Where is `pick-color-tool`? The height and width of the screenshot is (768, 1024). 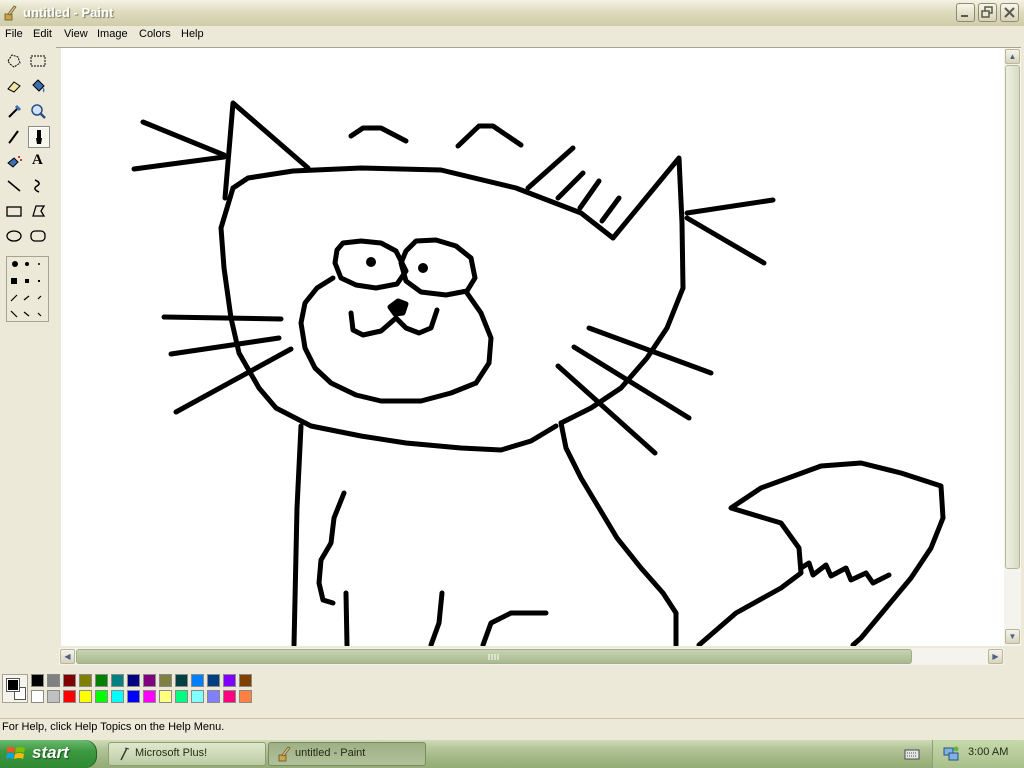 pick-color-tool is located at coordinates (15, 112).